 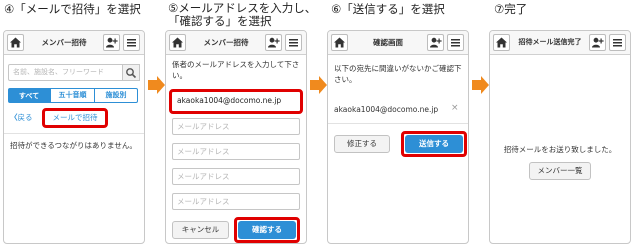 What do you see at coordinates (242, 14) in the screenshot?
I see `step-5-title: ⑤メールアドレスを入力し、 「確認する」を選択` at bounding box center [242, 14].